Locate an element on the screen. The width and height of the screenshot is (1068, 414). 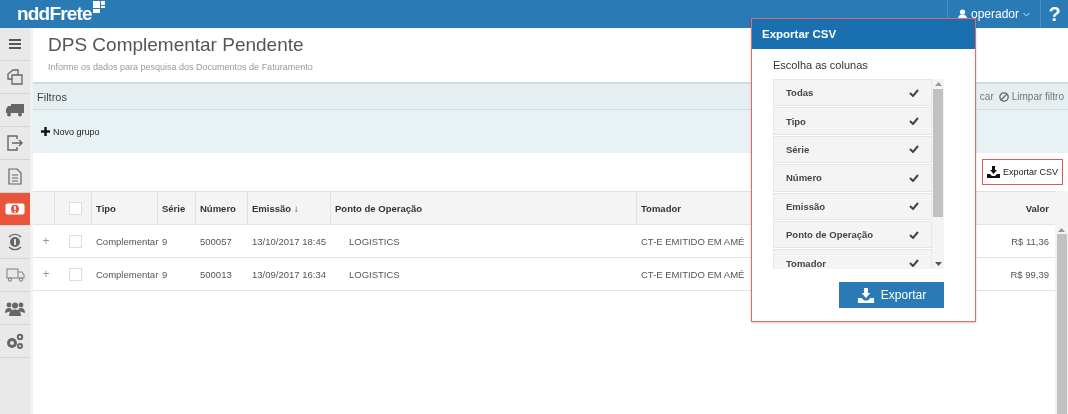
export-csv-button: Exportar CSV is located at coordinates (1022, 172).